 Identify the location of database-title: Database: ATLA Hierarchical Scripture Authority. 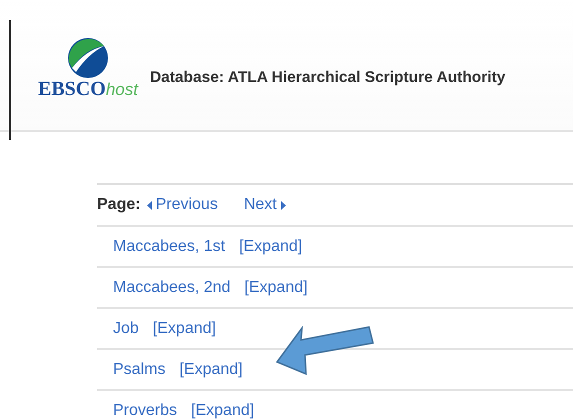
(328, 78).